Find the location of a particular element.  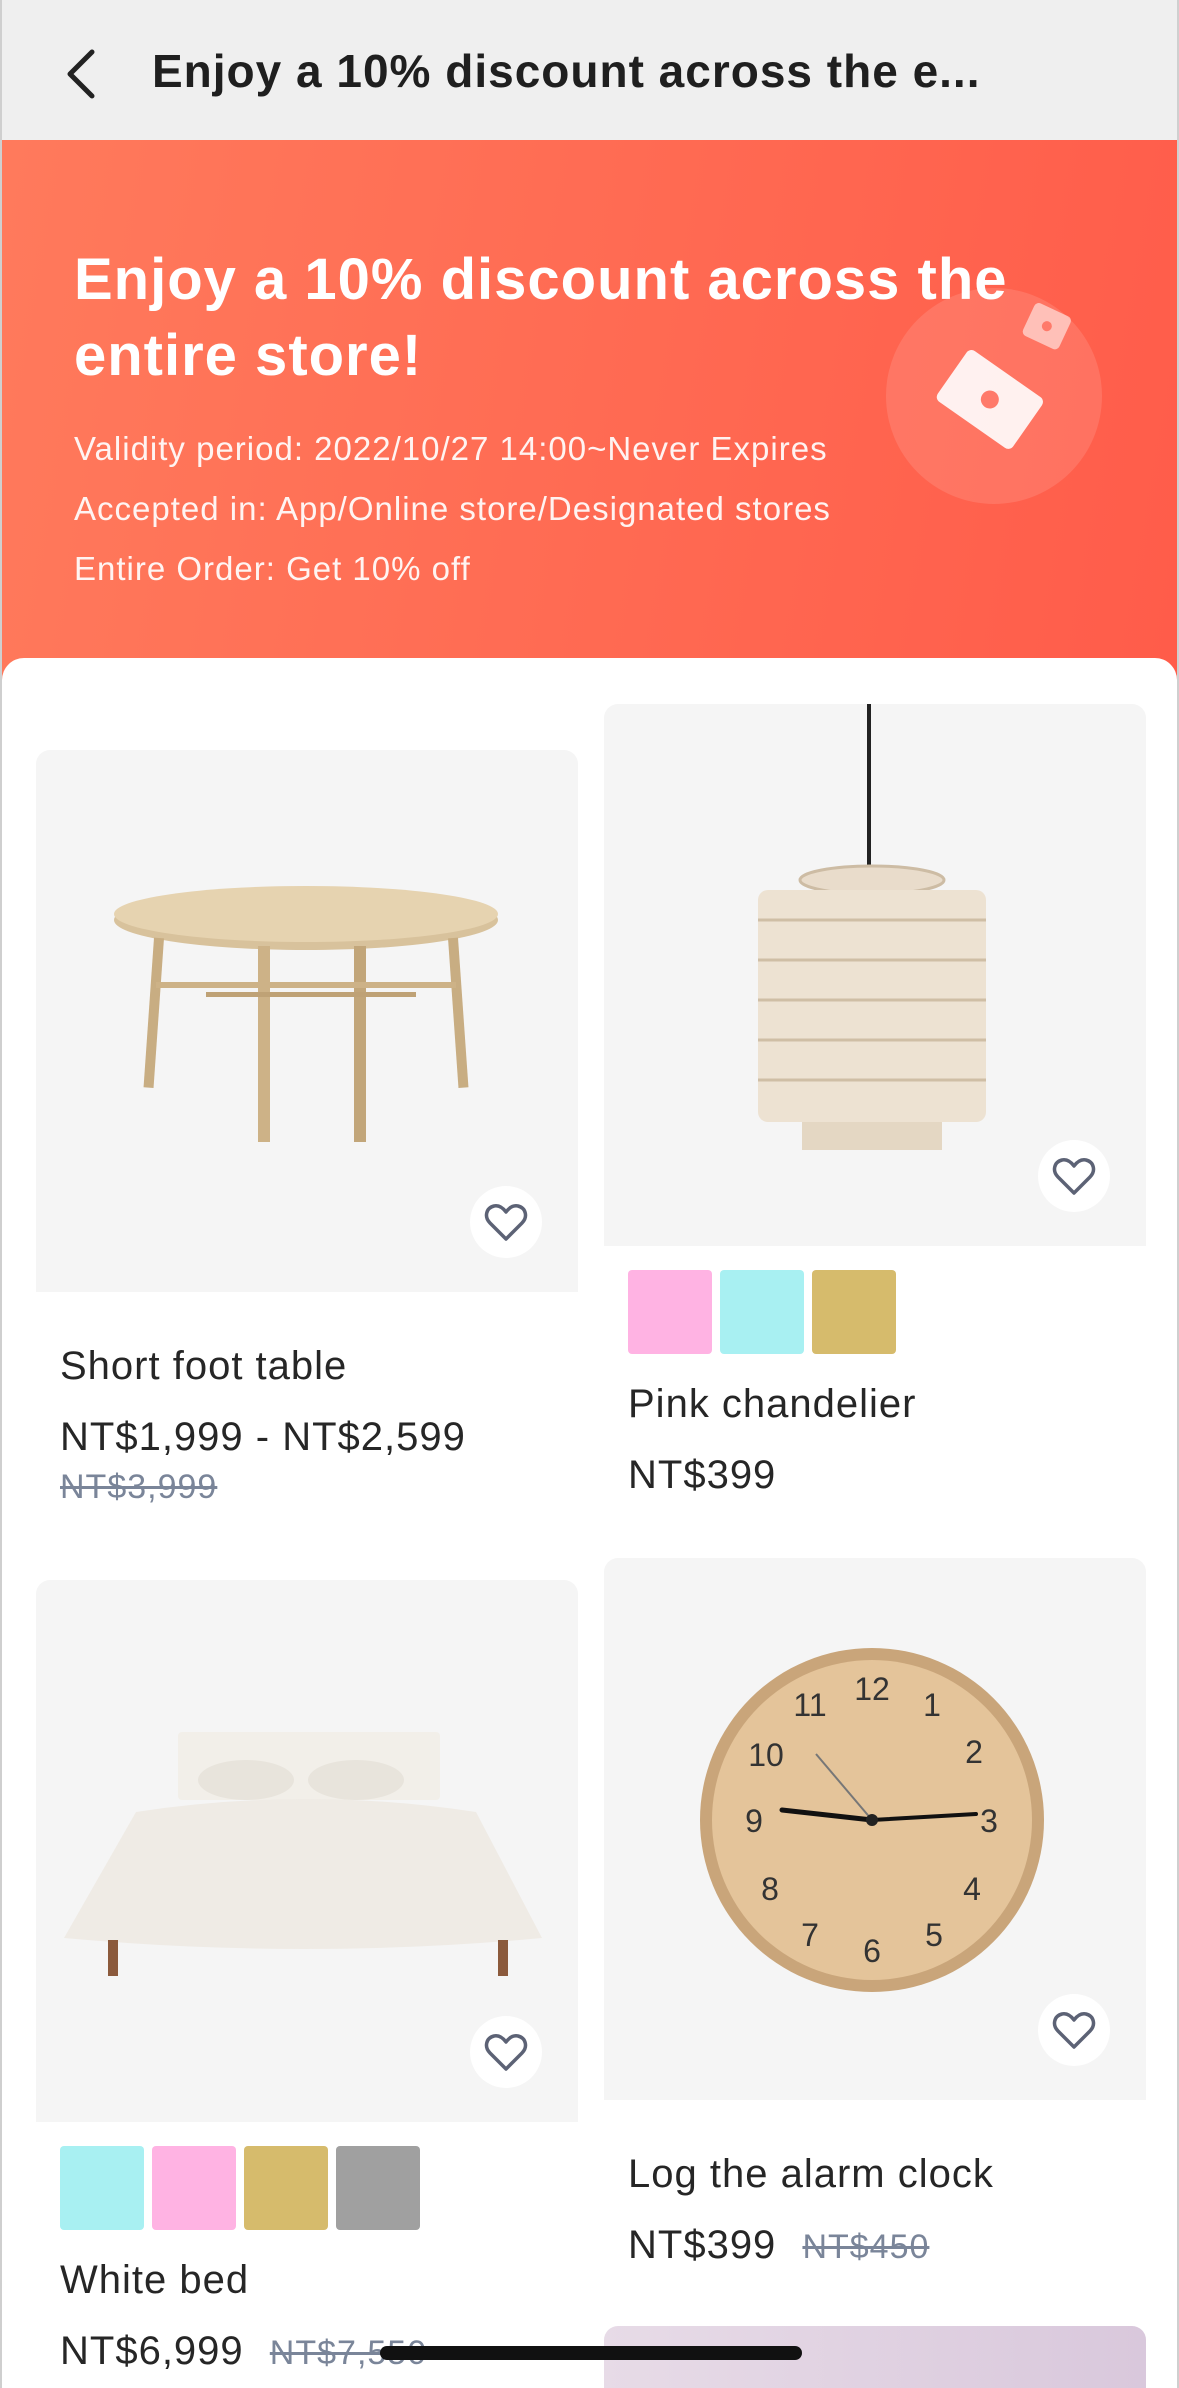

product-price: NT$6,999 is located at coordinates (152, 2351).